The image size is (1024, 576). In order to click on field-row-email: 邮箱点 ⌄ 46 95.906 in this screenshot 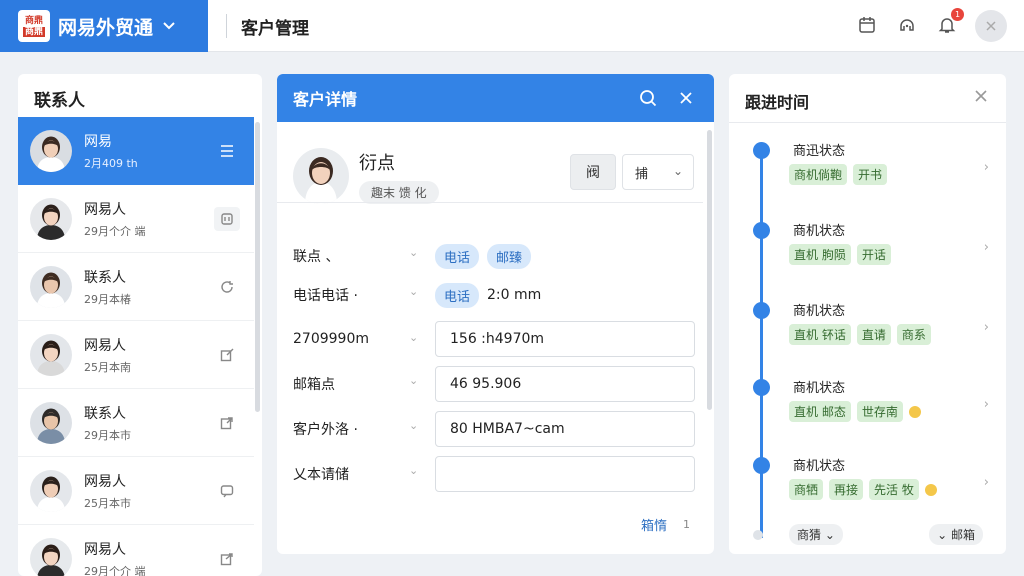, I will do `click(495, 384)`.